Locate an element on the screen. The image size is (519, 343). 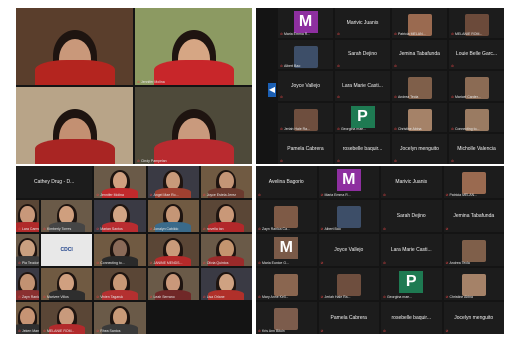
participant-tile: ⊘Rhea Santos is located at coordinates (120, 318).